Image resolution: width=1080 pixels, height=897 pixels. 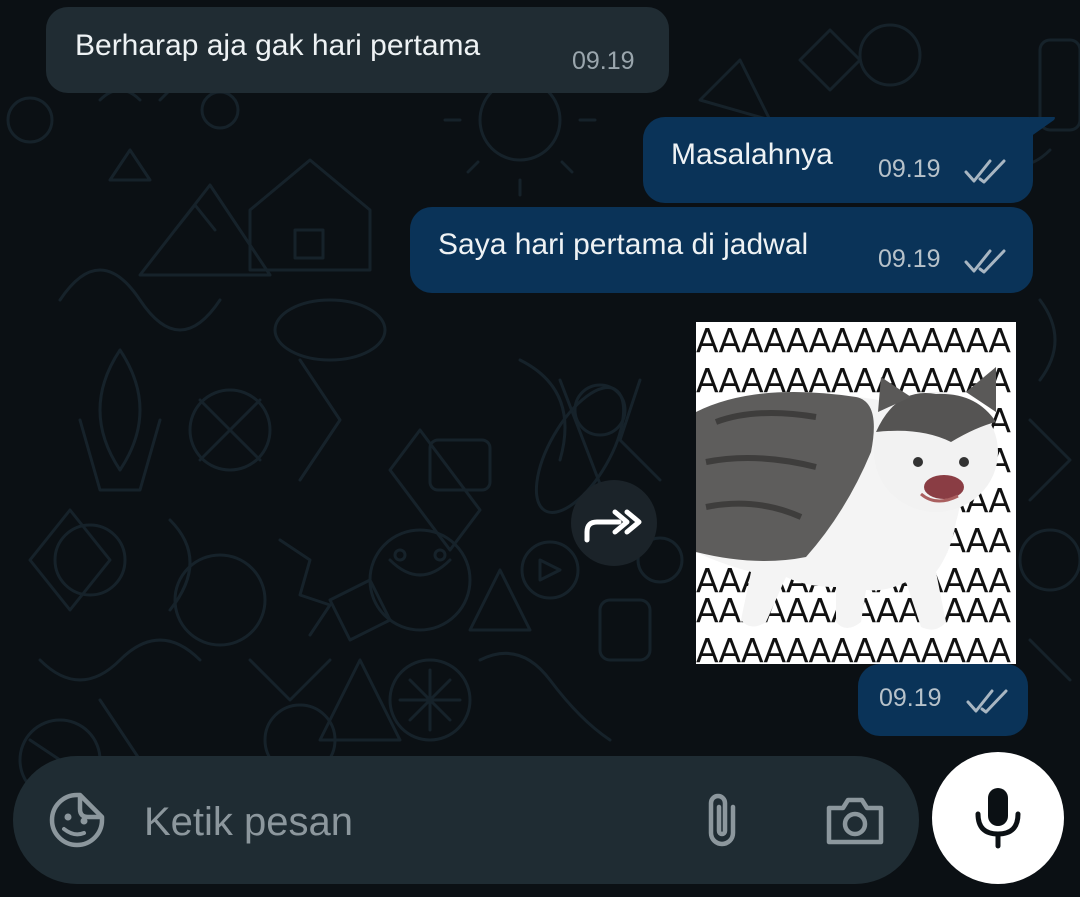 I want to click on forward-button, so click(x=614, y=523).